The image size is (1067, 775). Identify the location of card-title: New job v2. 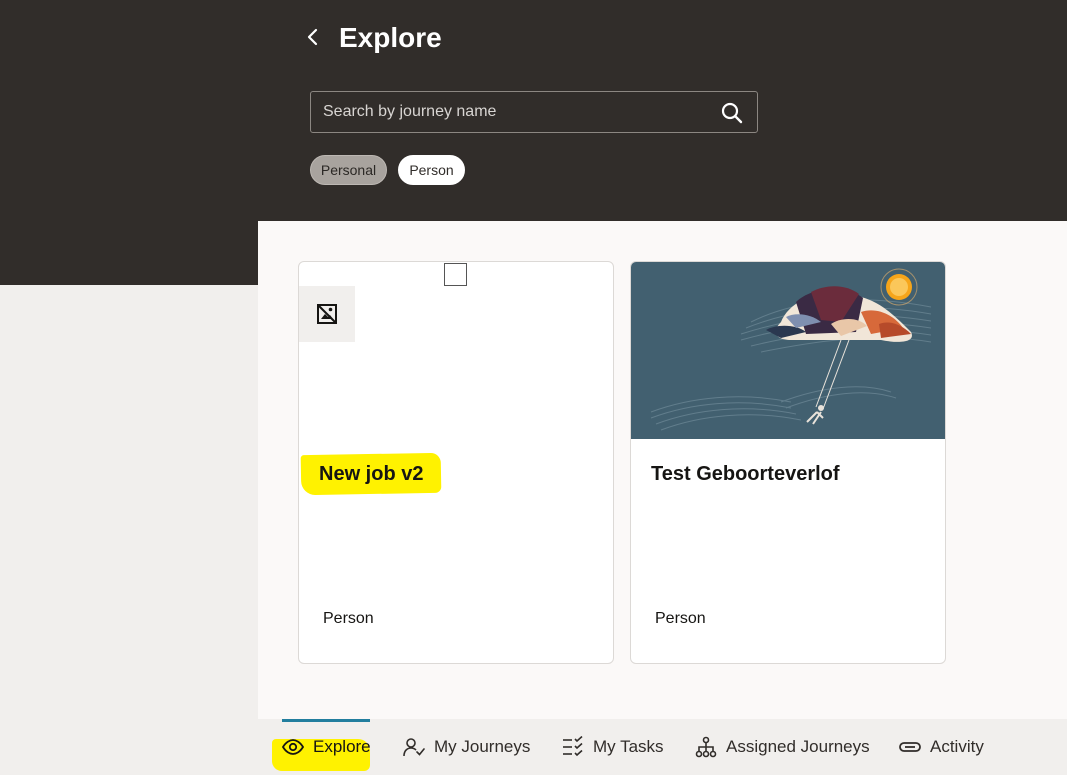
(371, 474).